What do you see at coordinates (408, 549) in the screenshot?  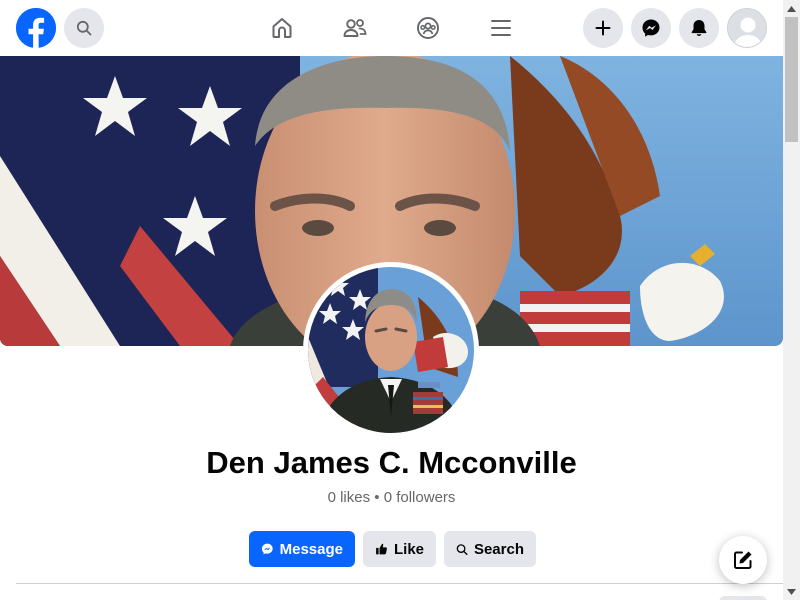 I see `like-label: Like` at bounding box center [408, 549].